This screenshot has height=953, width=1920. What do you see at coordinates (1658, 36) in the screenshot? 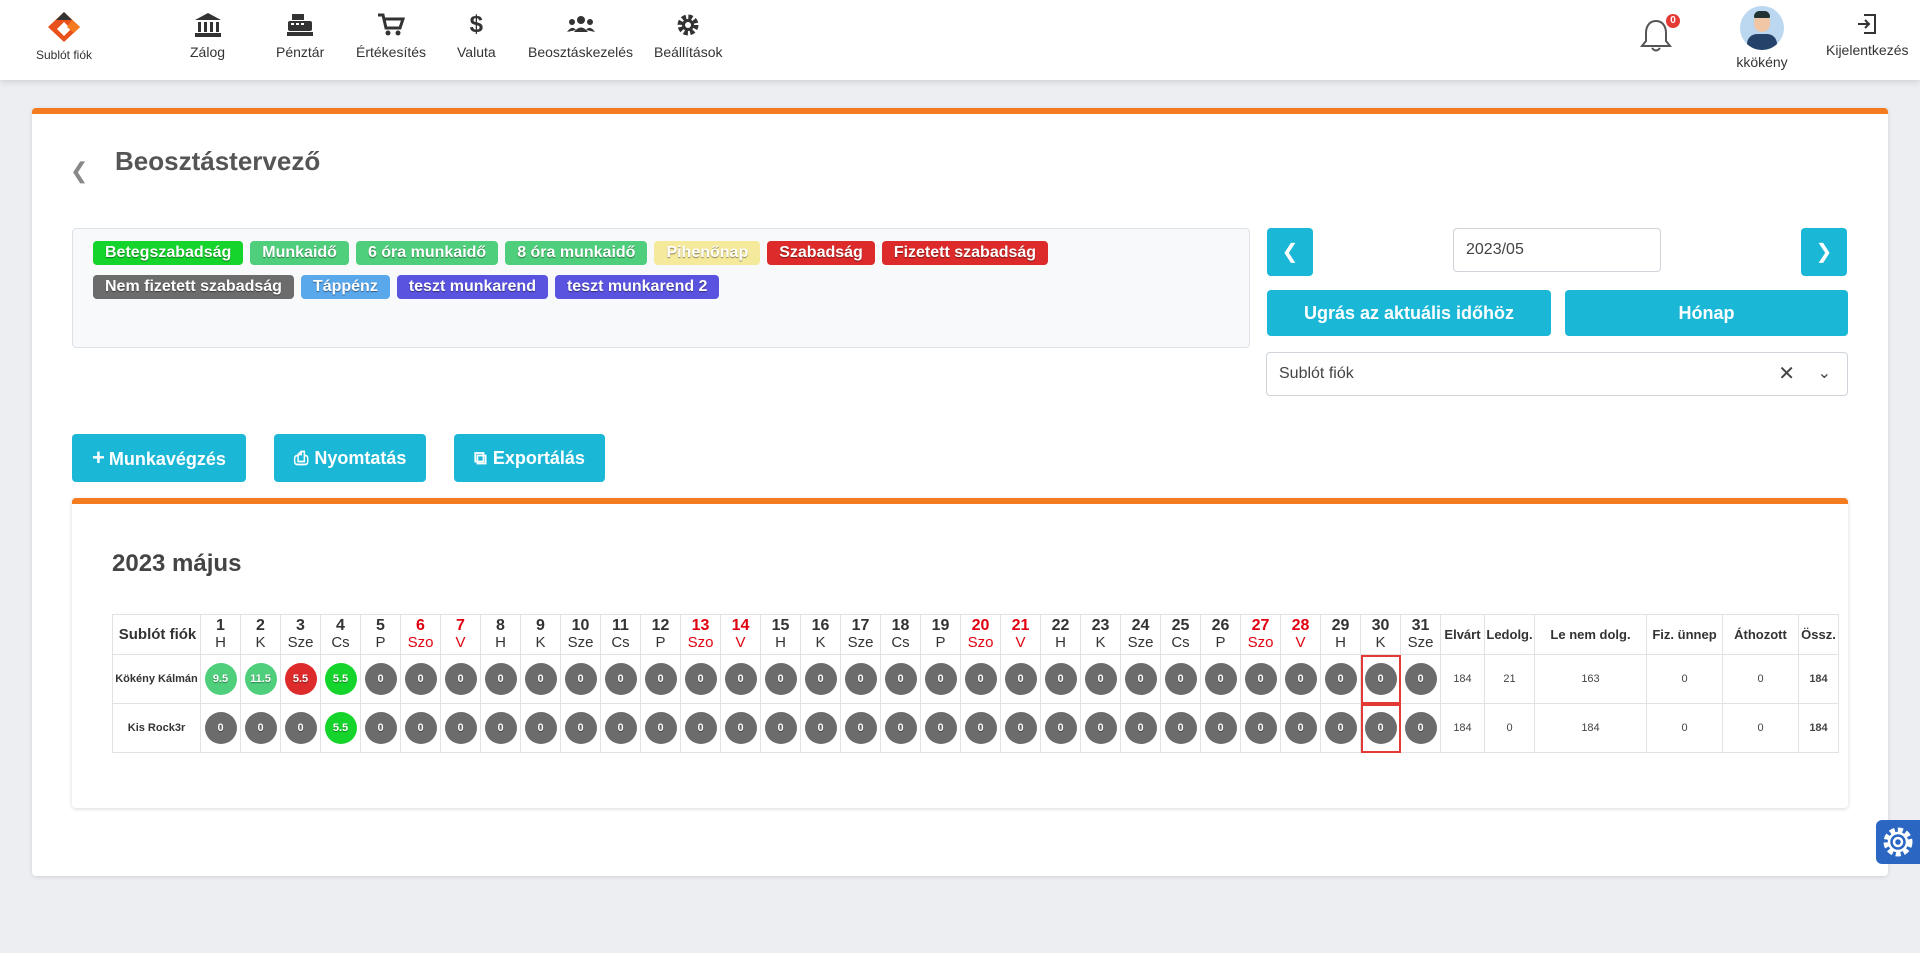
I see `notifications-button: 0` at bounding box center [1658, 36].